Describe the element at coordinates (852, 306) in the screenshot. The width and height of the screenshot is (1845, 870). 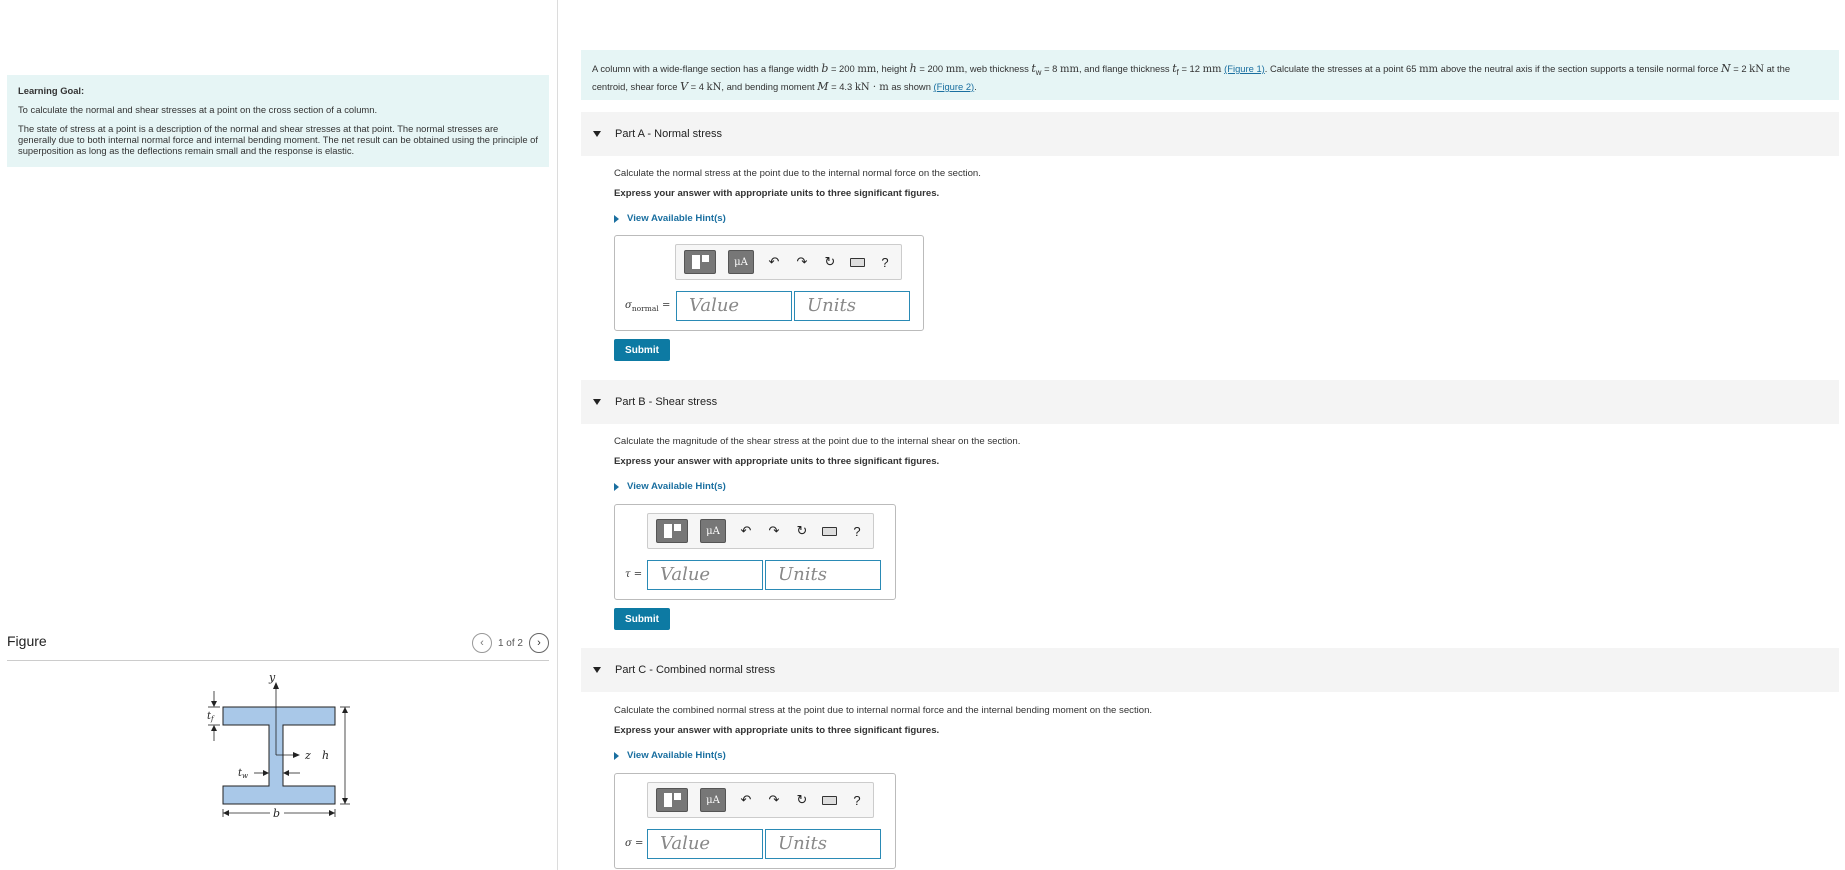
I see `part-a-units-input: Units` at that location.